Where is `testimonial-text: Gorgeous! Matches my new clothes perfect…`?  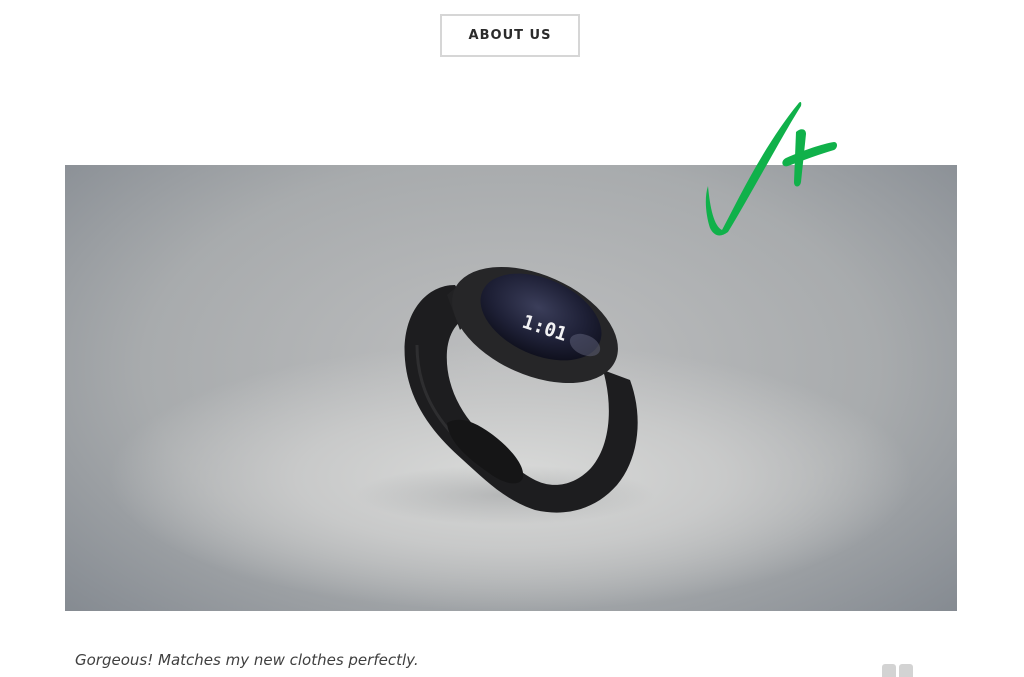 testimonial-text: Gorgeous! Matches my new clothes perfect… is located at coordinates (247, 660).